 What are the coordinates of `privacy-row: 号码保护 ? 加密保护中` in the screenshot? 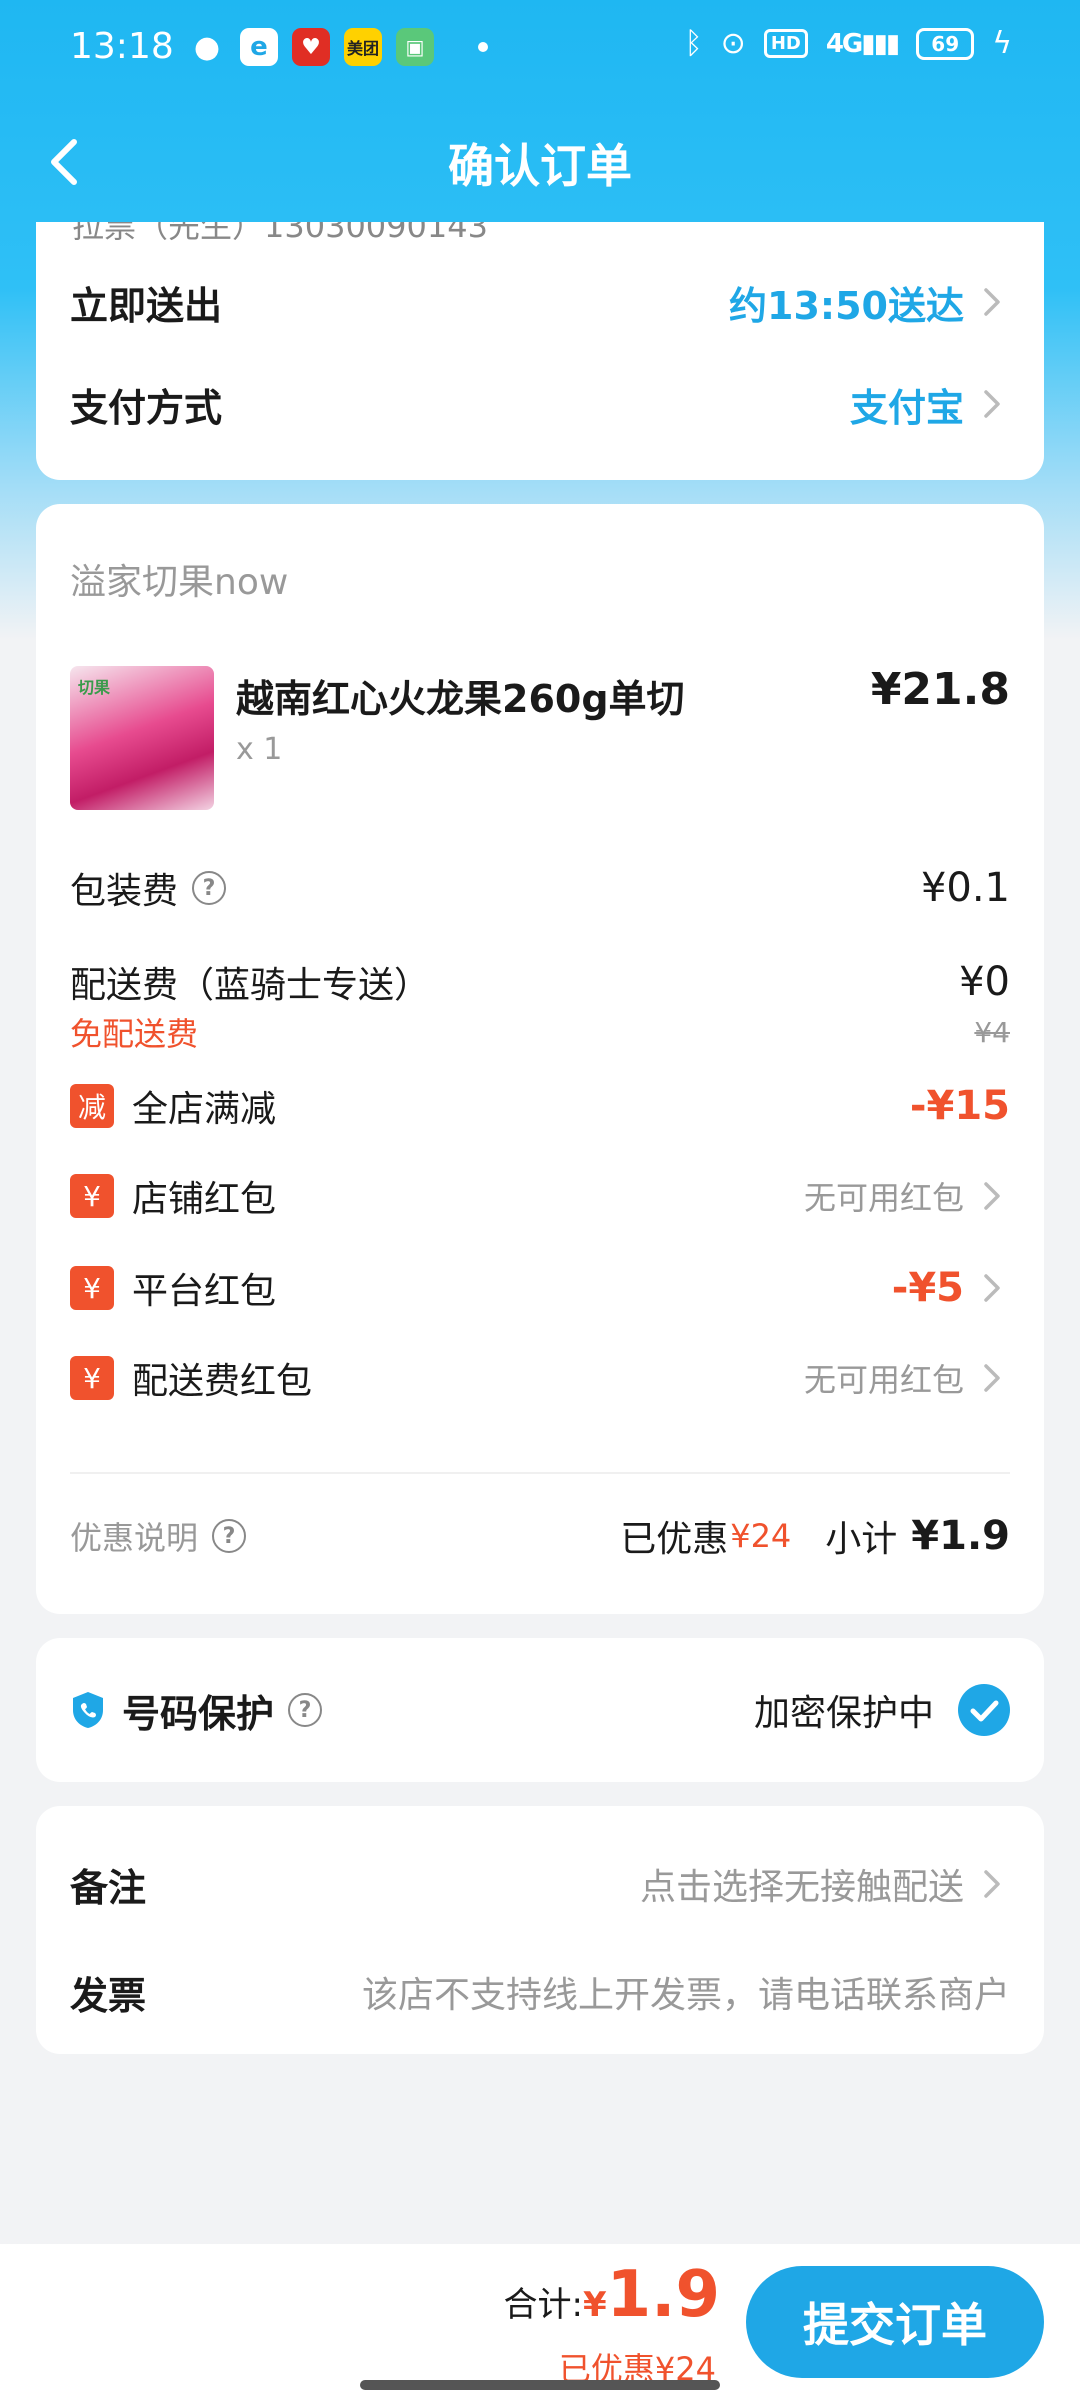 It's located at (540, 1710).